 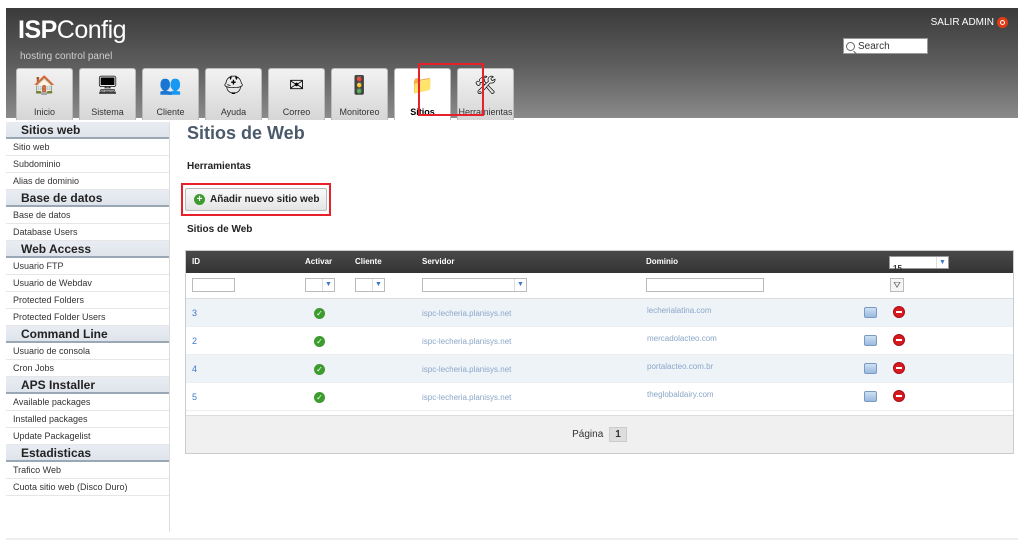 I want to click on page-title: Sitios de Web, so click(x=246, y=133).